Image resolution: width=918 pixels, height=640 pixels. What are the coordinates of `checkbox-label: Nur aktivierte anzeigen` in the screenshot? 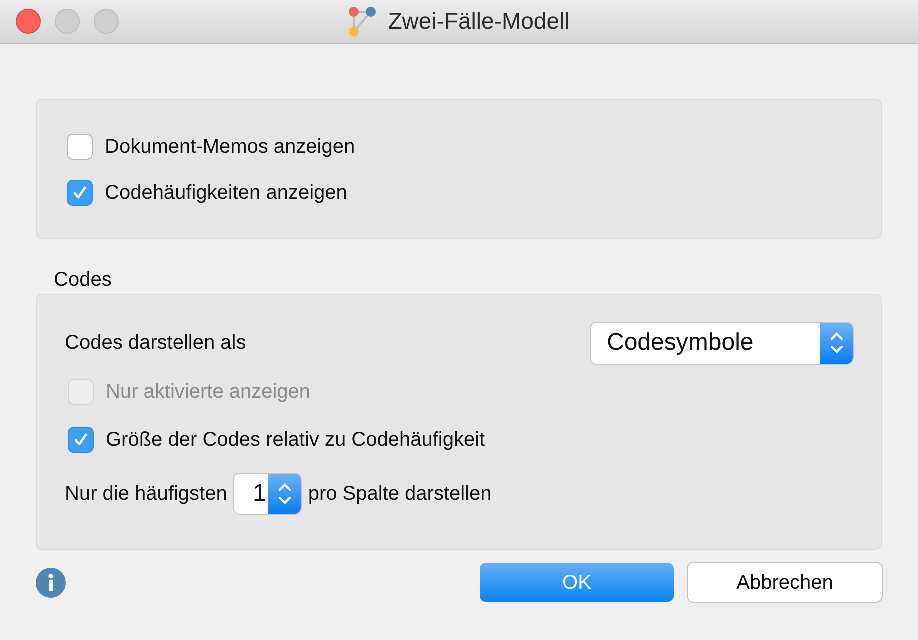 It's located at (208, 392).